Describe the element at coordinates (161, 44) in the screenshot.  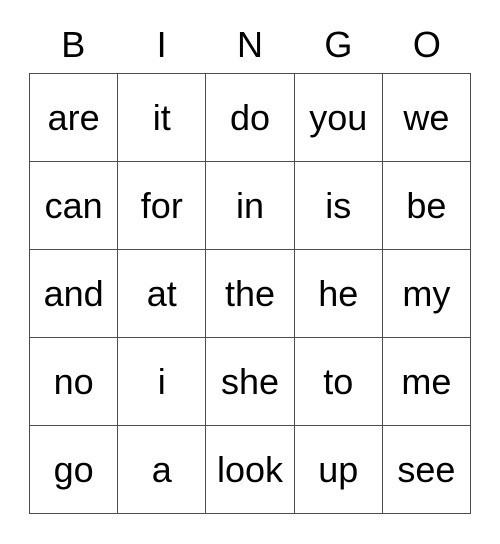
I see `bingo-header-letter-i: I` at that location.